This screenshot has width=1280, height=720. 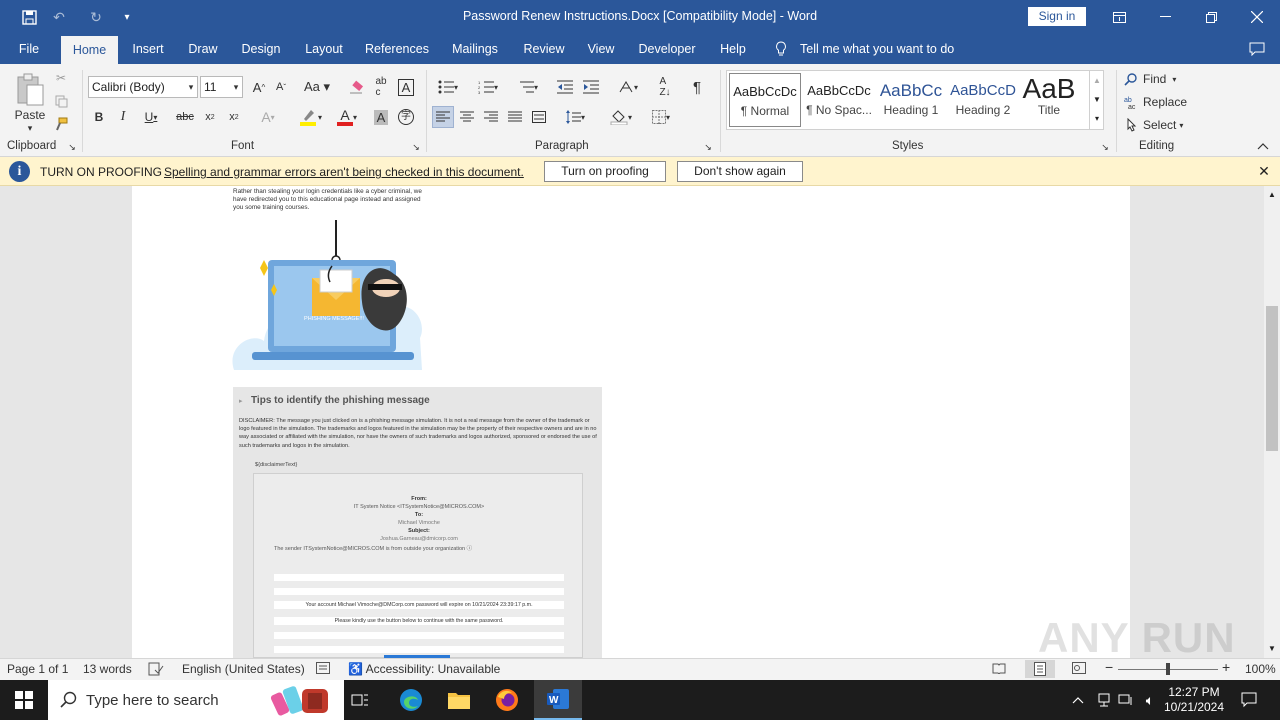 What do you see at coordinates (61, 78) in the screenshot?
I see `cut-icon: ✂` at bounding box center [61, 78].